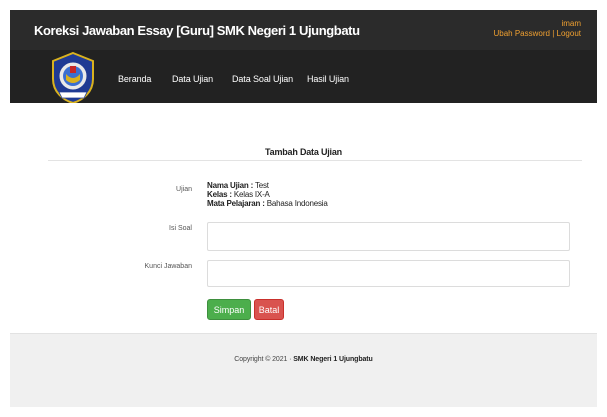 The image size is (607, 417). What do you see at coordinates (261, 185) in the screenshot?
I see `nama-ujian-value: Test` at bounding box center [261, 185].